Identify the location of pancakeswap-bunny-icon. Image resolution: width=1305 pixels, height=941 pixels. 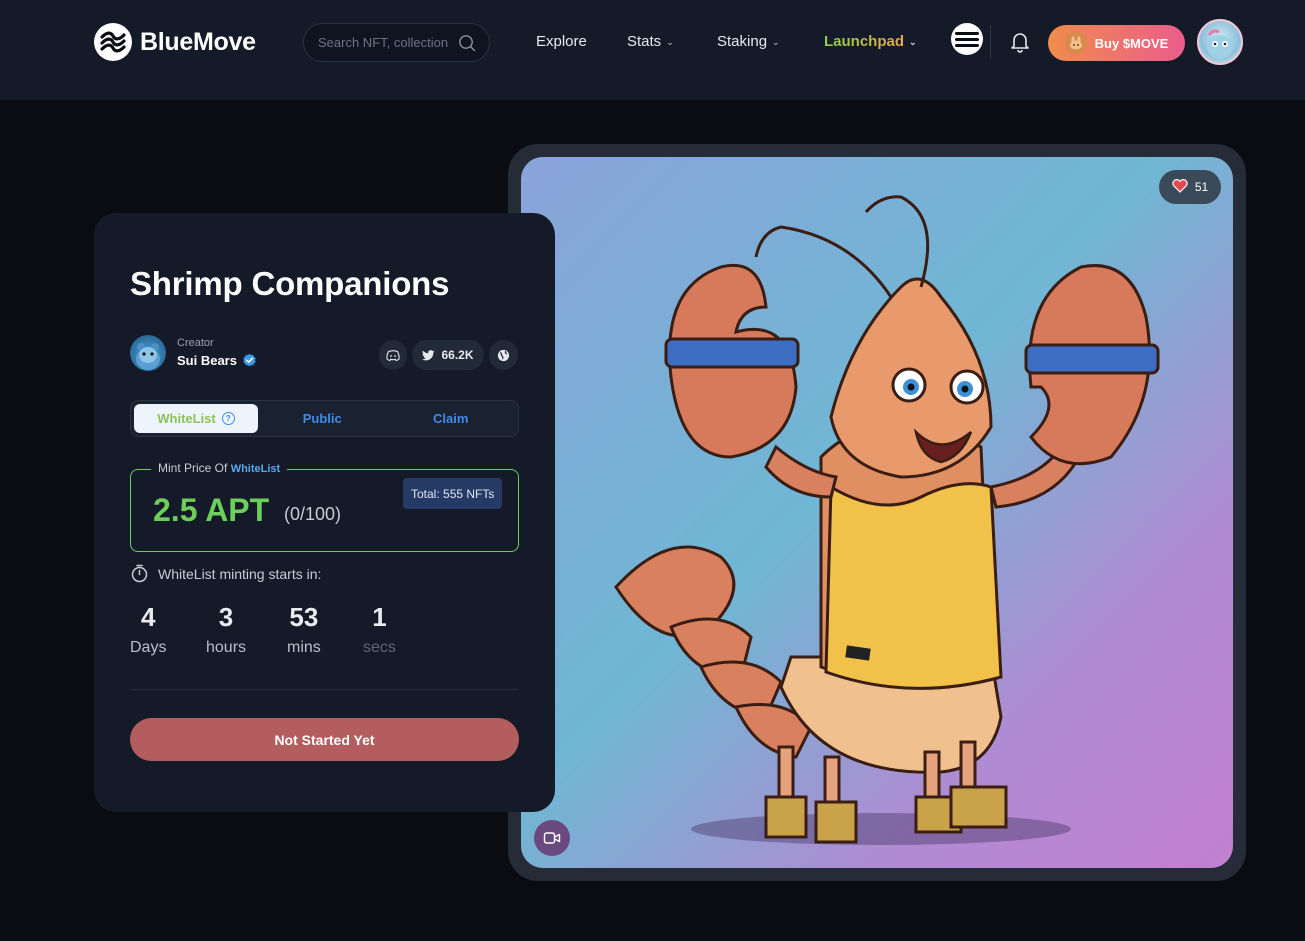
(1075, 43).